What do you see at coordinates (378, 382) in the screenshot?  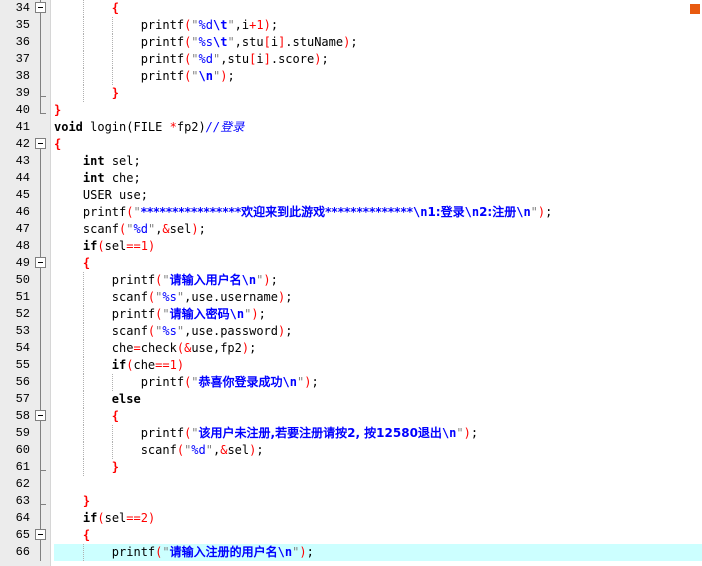 I see `code-text: printf("恭喜你登录成功\n");` at bounding box center [378, 382].